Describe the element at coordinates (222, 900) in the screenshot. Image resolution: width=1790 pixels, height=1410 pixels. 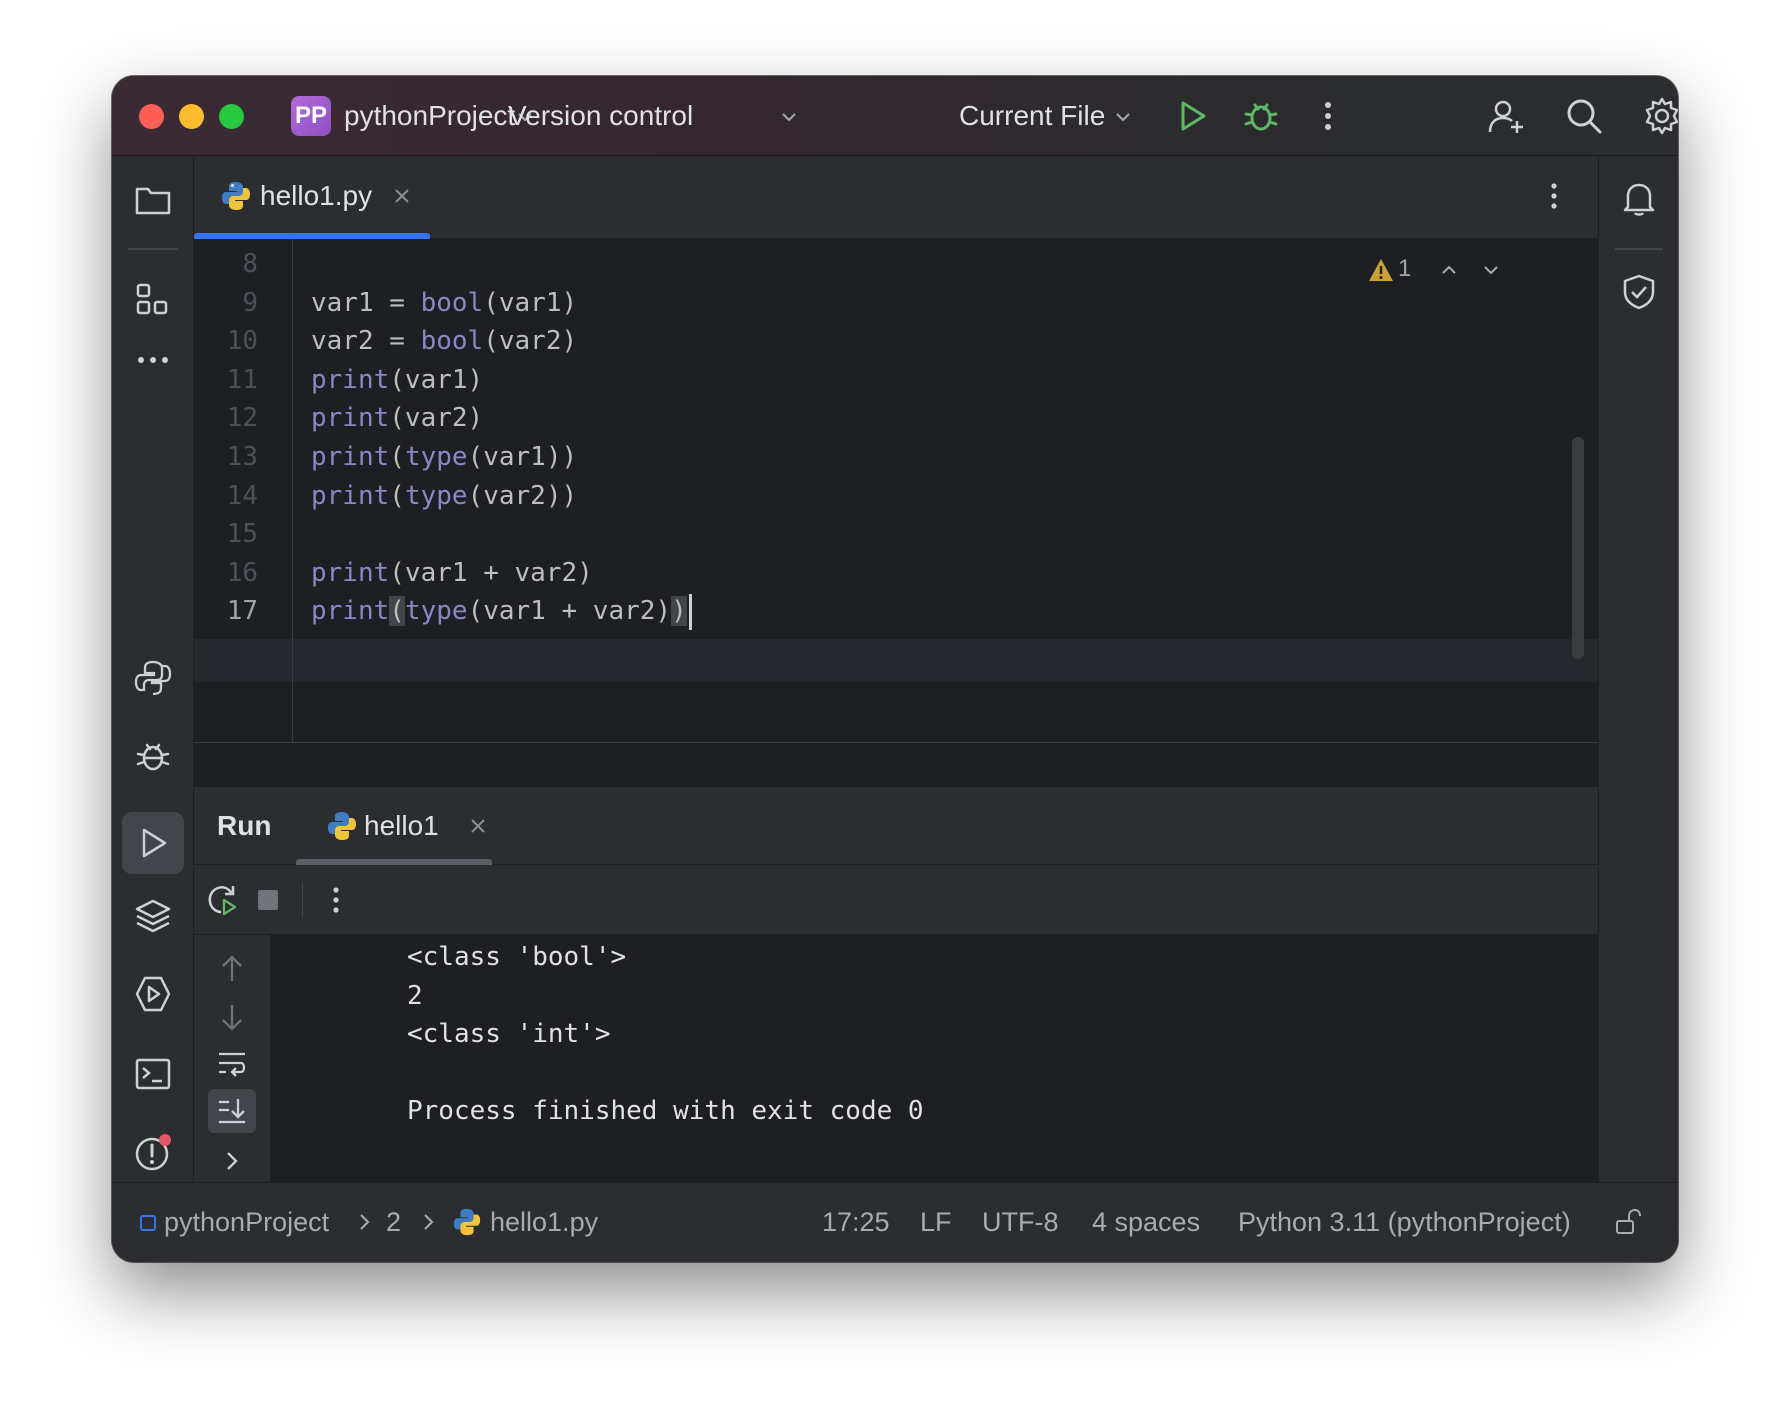
I see `rerun-icon` at that location.